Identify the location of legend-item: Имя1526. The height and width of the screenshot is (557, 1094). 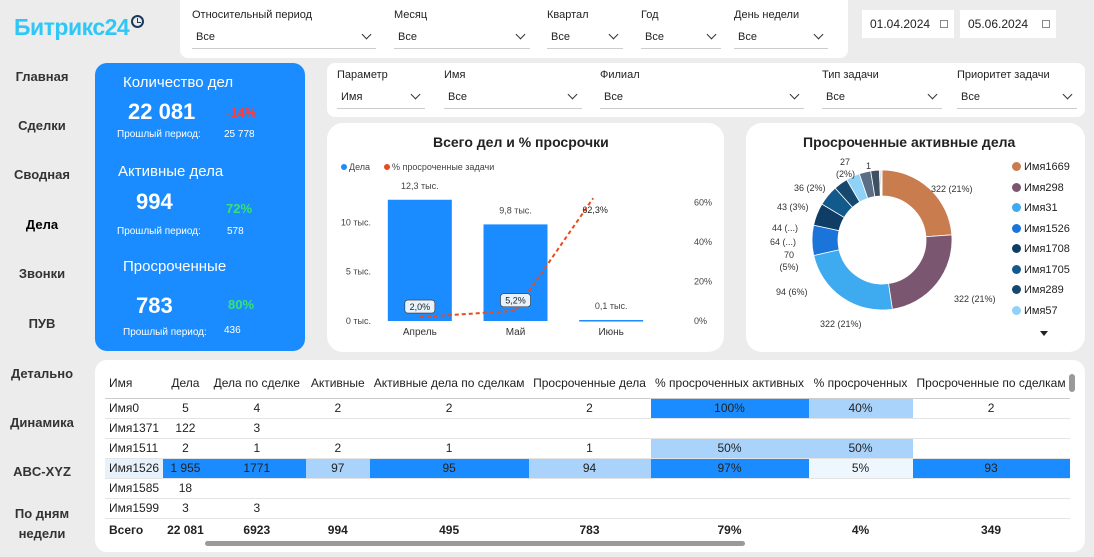
(1041, 229).